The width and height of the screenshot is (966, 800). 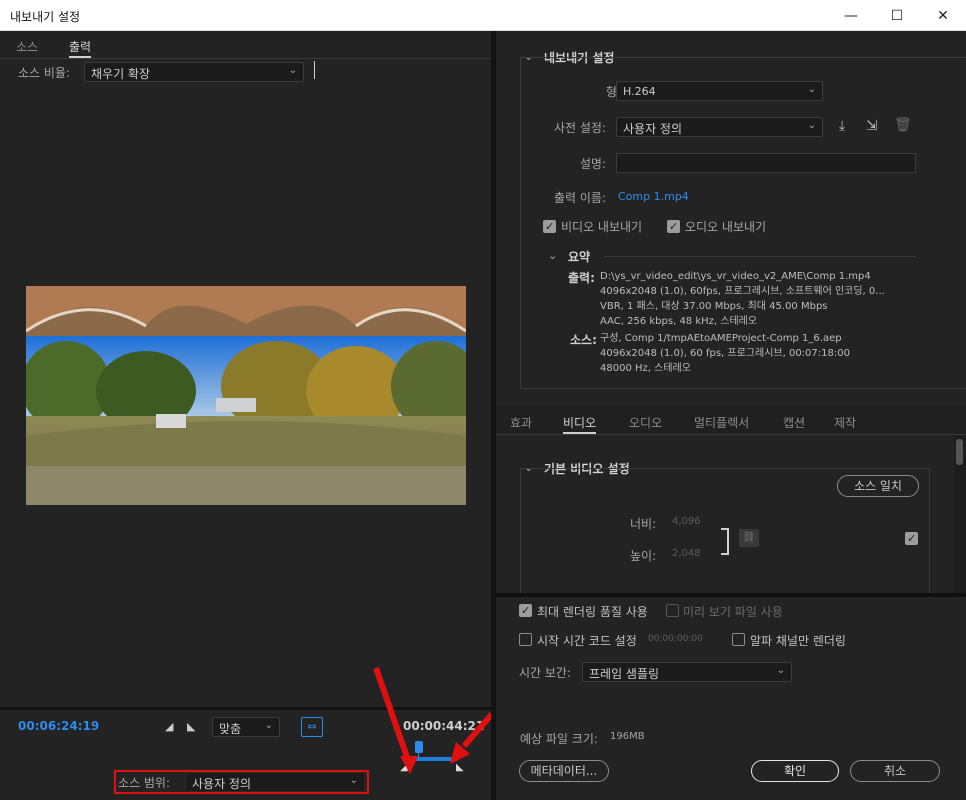 I want to click on max-render-label: 최대 렌더링 품질 사용, so click(x=592, y=612).